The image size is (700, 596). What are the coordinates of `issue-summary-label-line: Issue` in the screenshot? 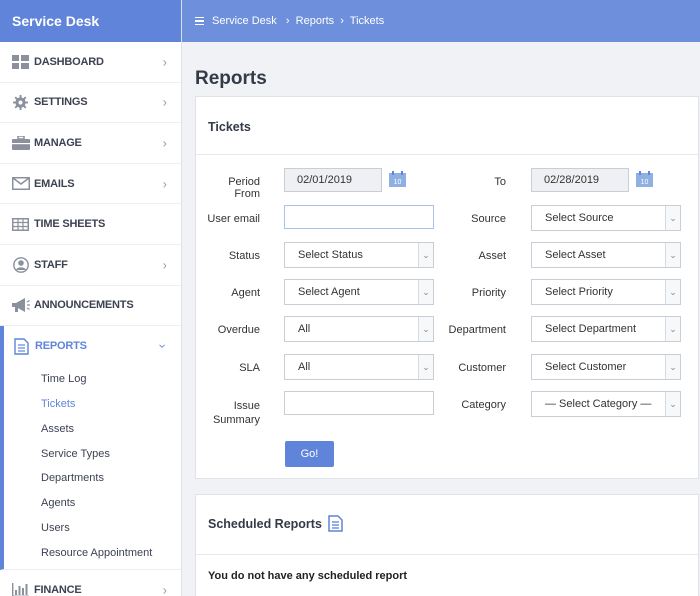 It's located at (246, 406).